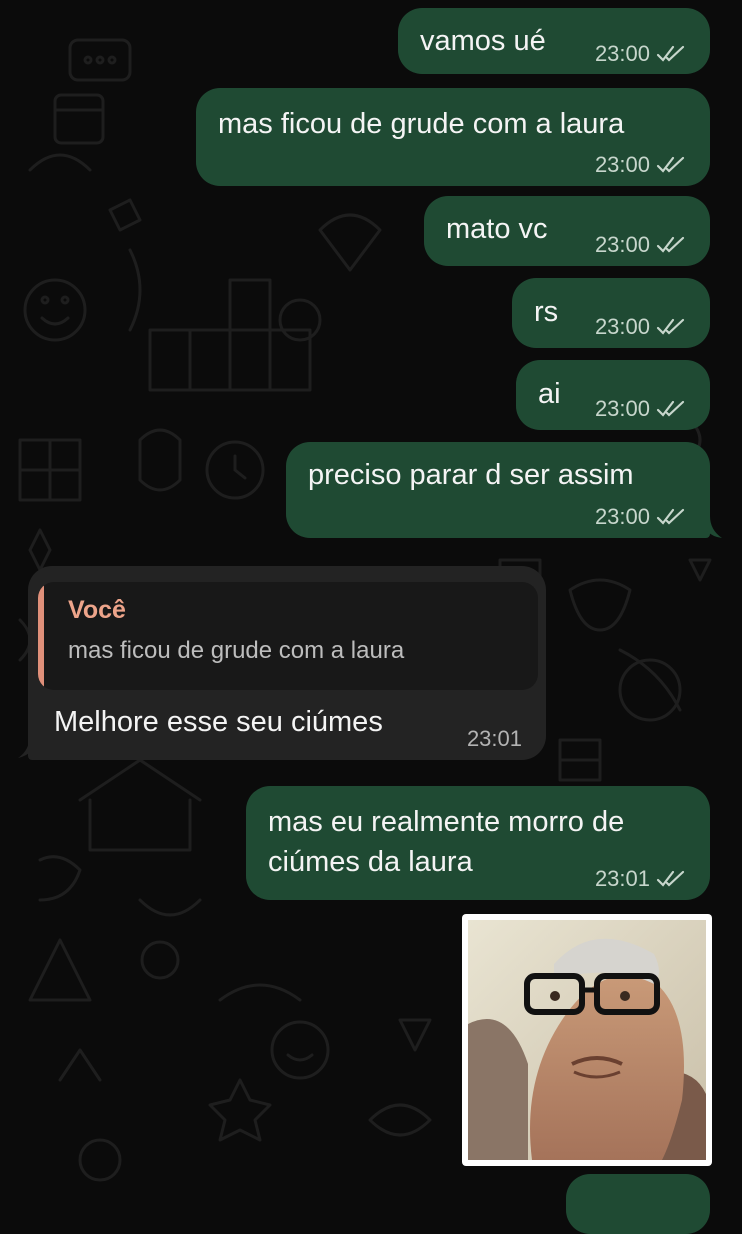 The height and width of the screenshot is (1234, 742). What do you see at coordinates (638, 1204) in the screenshot?
I see `message-bubble-partial` at bounding box center [638, 1204].